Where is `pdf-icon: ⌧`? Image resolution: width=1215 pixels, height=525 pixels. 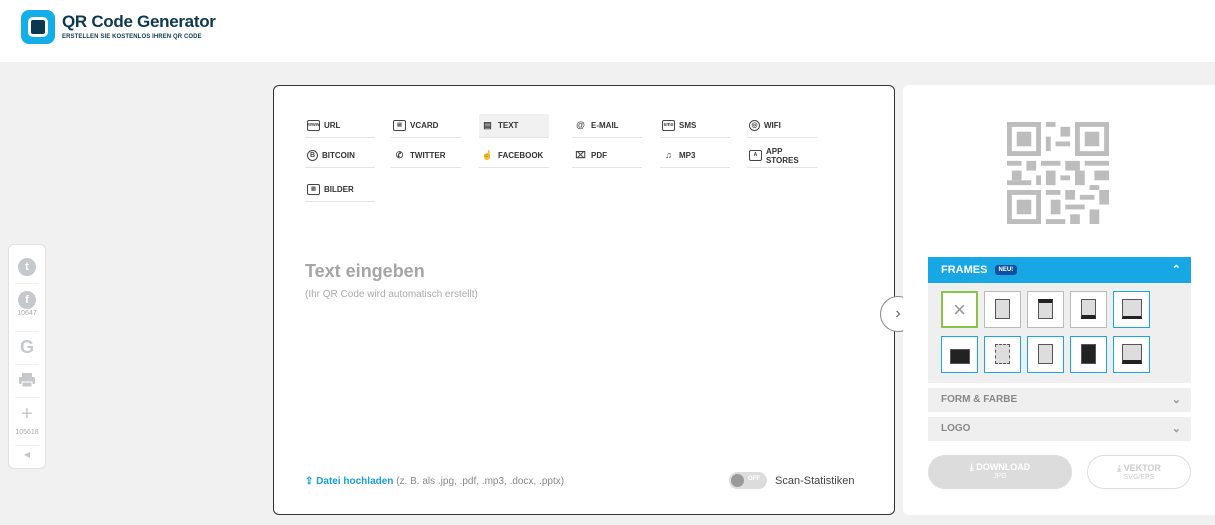
pdf-icon: ⌧ is located at coordinates (580, 155).